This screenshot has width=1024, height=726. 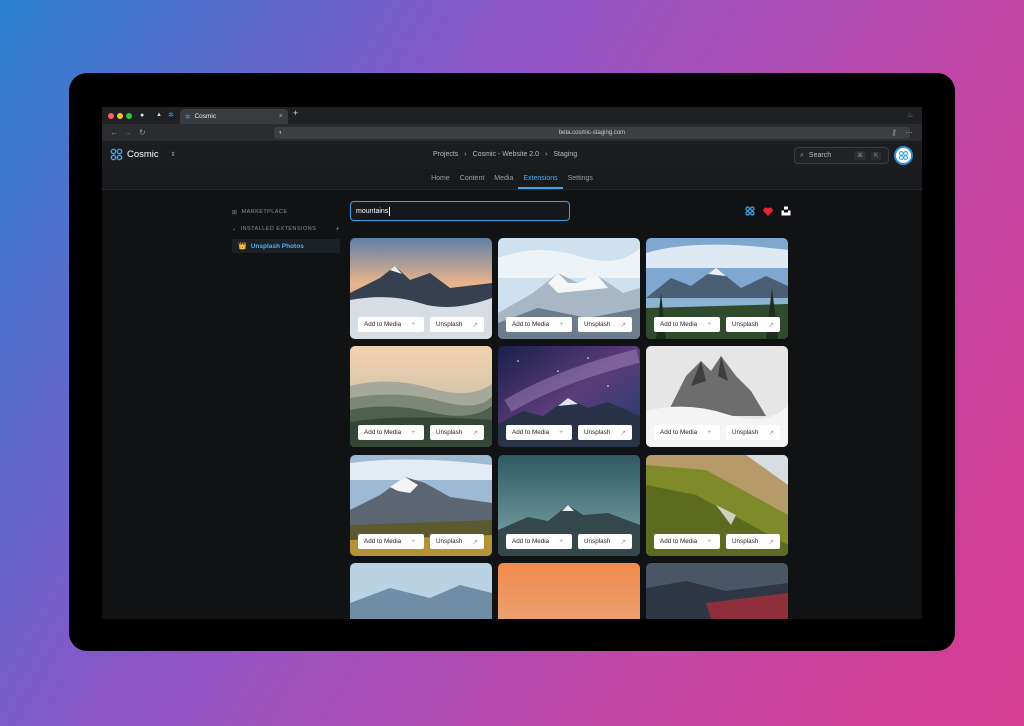 What do you see at coordinates (114, 132) in the screenshot?
I see `back-icon: ←` at bounding box center [114, 132].